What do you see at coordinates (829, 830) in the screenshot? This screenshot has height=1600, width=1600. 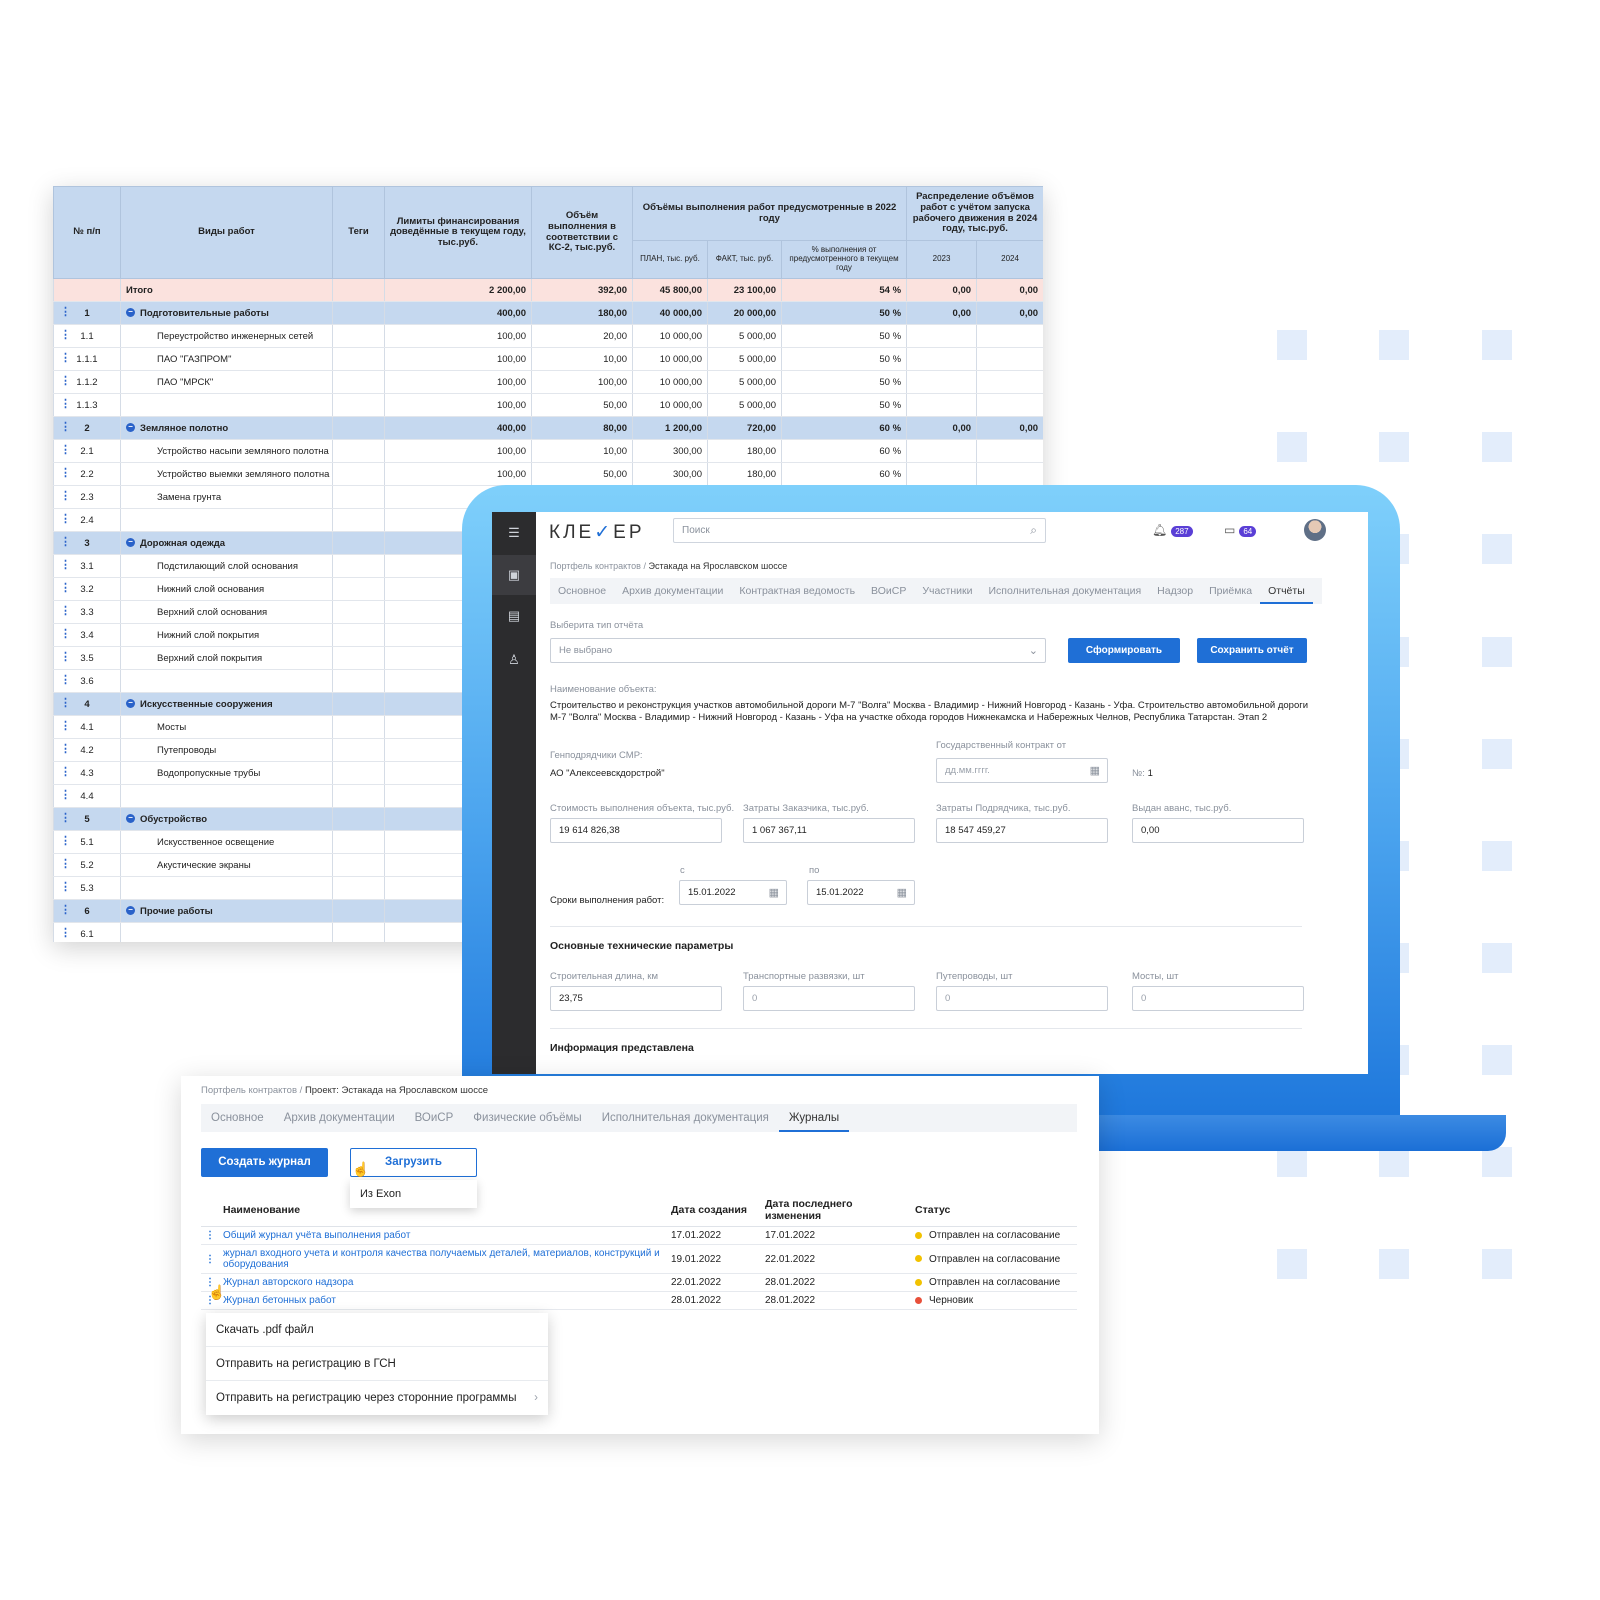 I see `customer-cost-field: 1 067 367,11` at bounding box center [829, 830].